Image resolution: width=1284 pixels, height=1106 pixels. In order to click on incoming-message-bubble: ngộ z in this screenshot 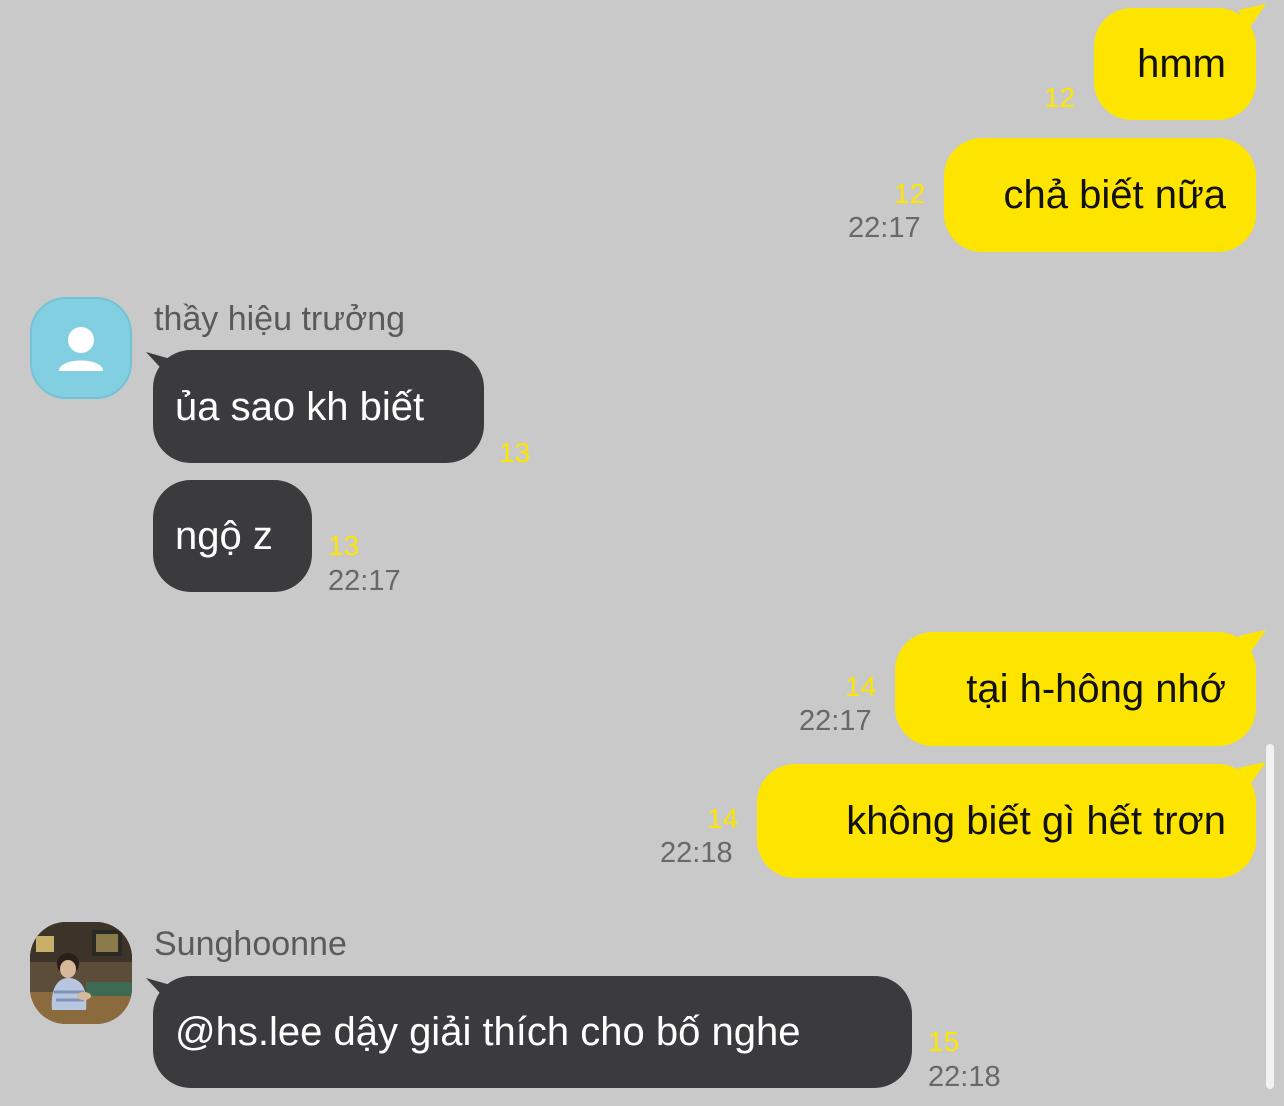, I will do `click(232, 536)`.